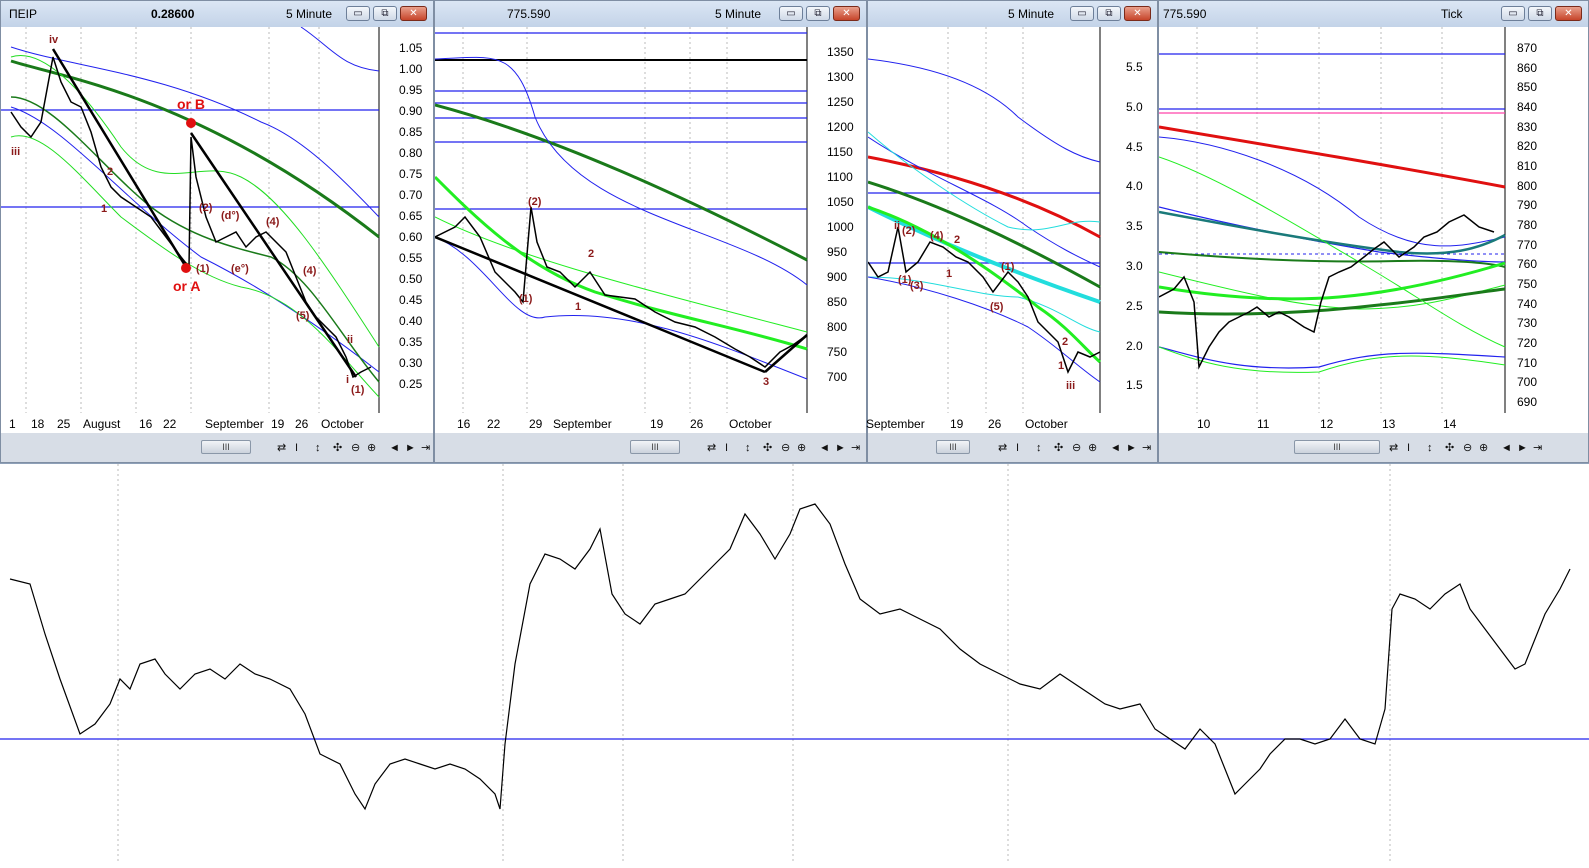 Image resolution: width=1589 pixels, height=868 pixels. What do you see at coordinates (1134, 306) in the screenshot?
I see `svg-text: 2.5` at bounding box center [1134, 306].